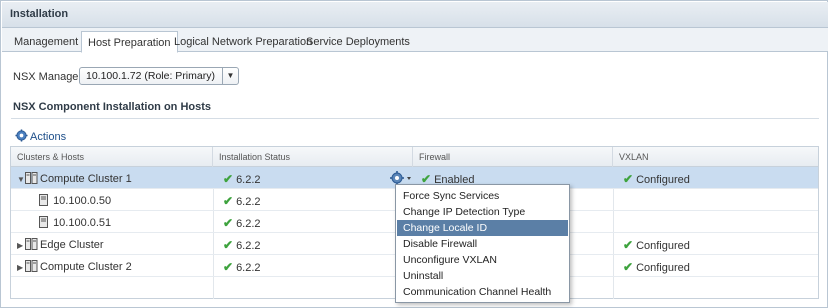 The width and height of the screenshot is (828, 308). I want to click on expand-triangle-icon: ▼, so click(21, 179).